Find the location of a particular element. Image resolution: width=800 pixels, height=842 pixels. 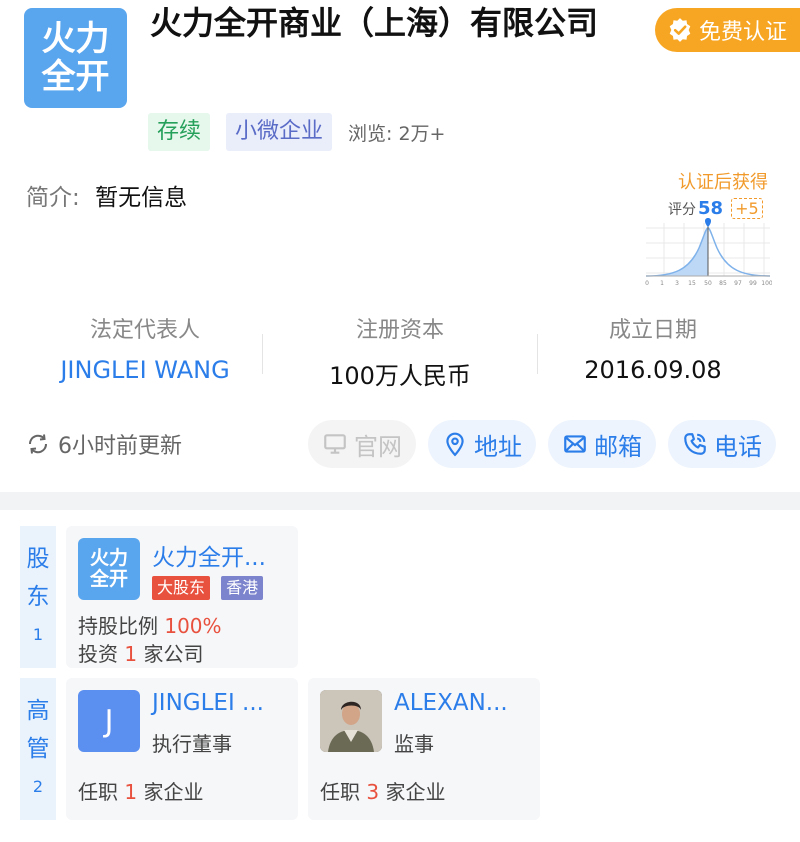

executive-card: ALEXAN... 监事 任职 3 家企业 is located at coordinates (424, 749).